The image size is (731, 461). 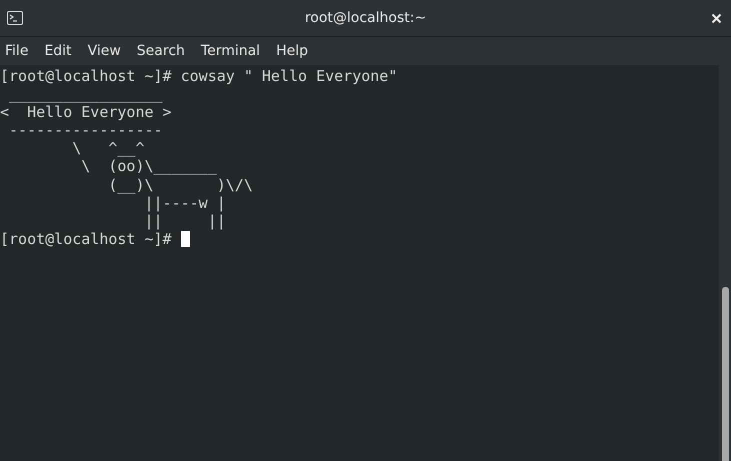 What do you see at coordinates (85, 94) in the screenshot?
I see `terminal-line: _________________` at bounding box center [85, 94].